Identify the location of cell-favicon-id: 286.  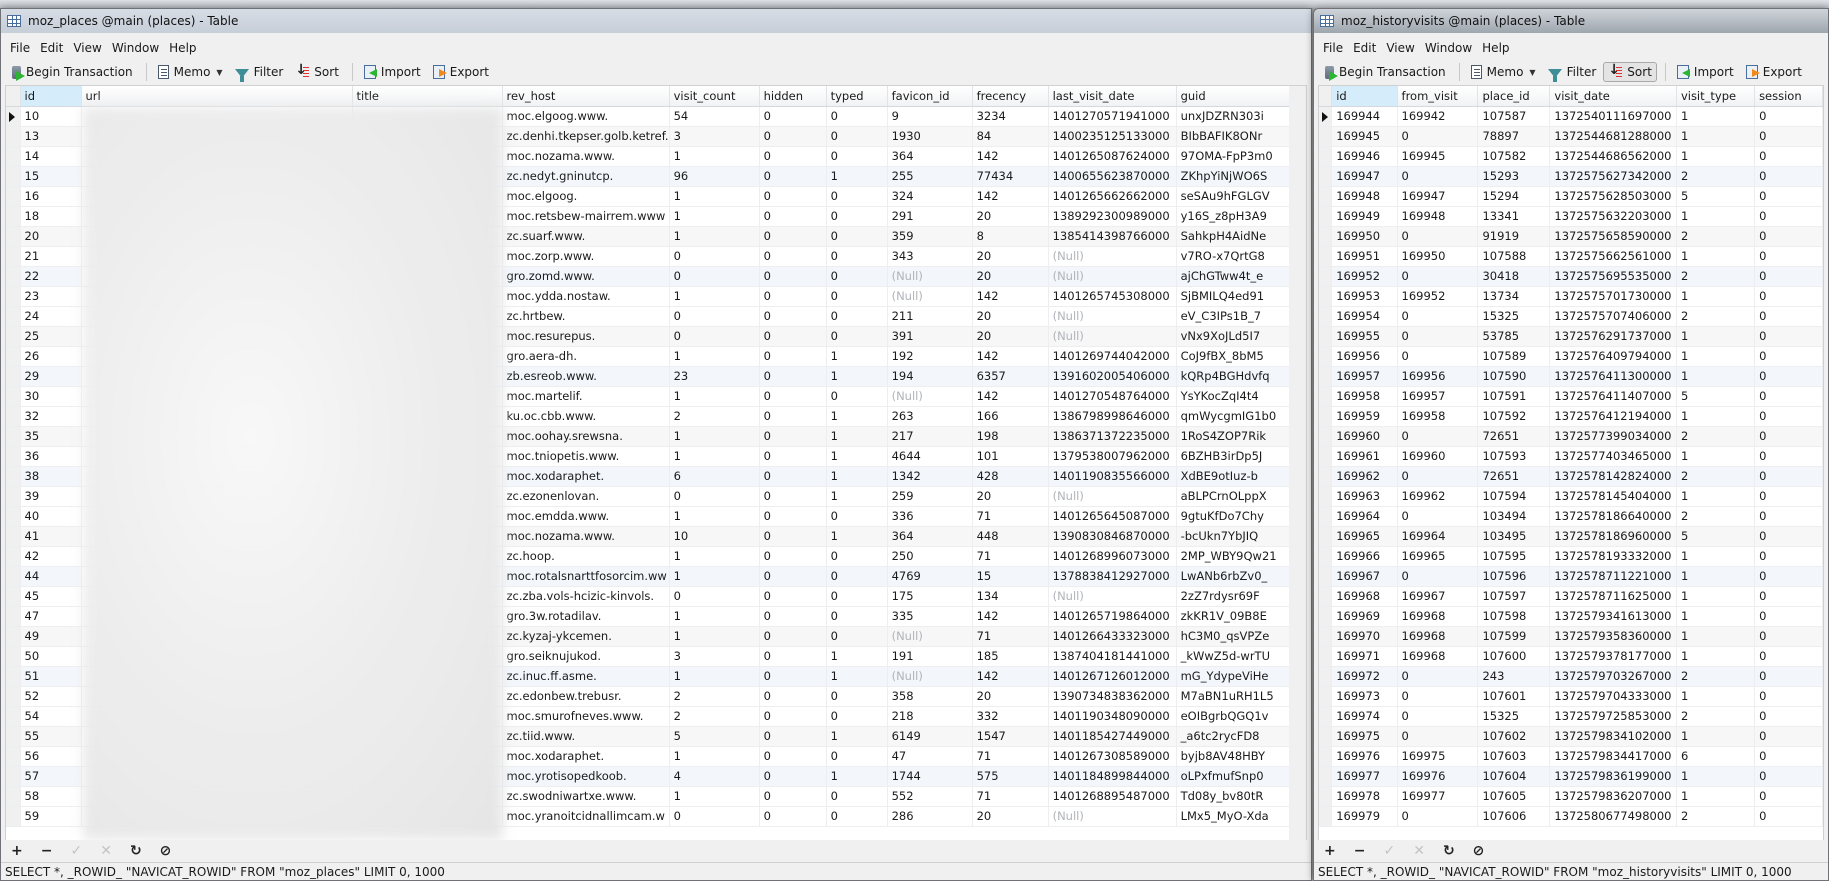
(930, 816).